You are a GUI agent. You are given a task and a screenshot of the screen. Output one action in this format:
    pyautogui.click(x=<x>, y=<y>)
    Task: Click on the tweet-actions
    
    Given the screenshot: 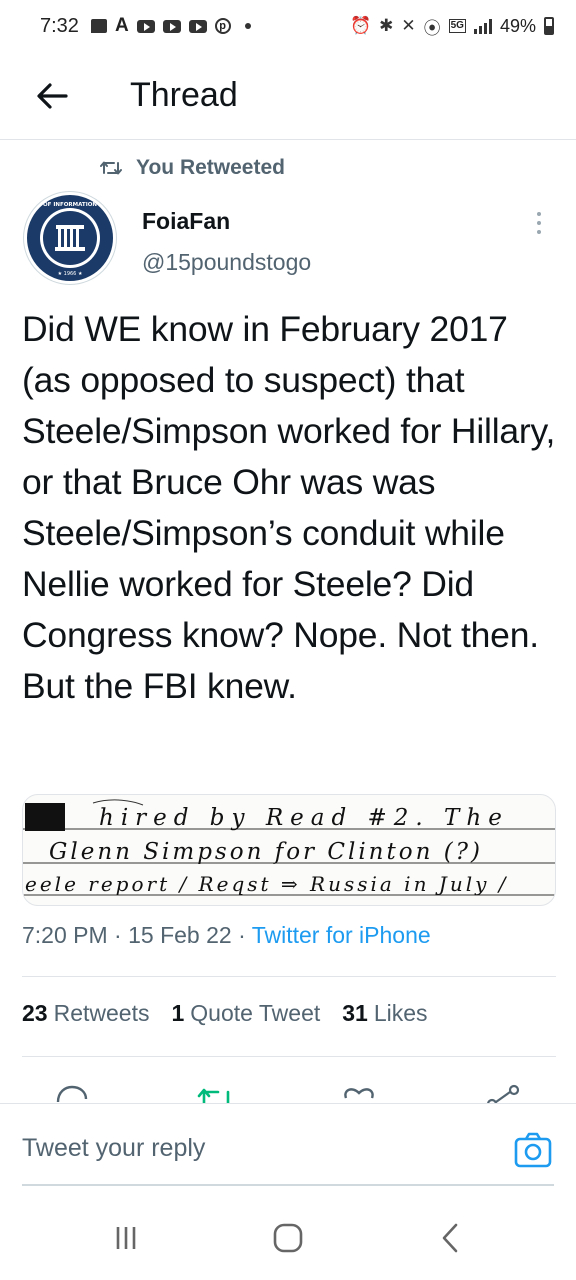 What is the action you would take?
    pyautogui.click(x=288, y=1091)
    